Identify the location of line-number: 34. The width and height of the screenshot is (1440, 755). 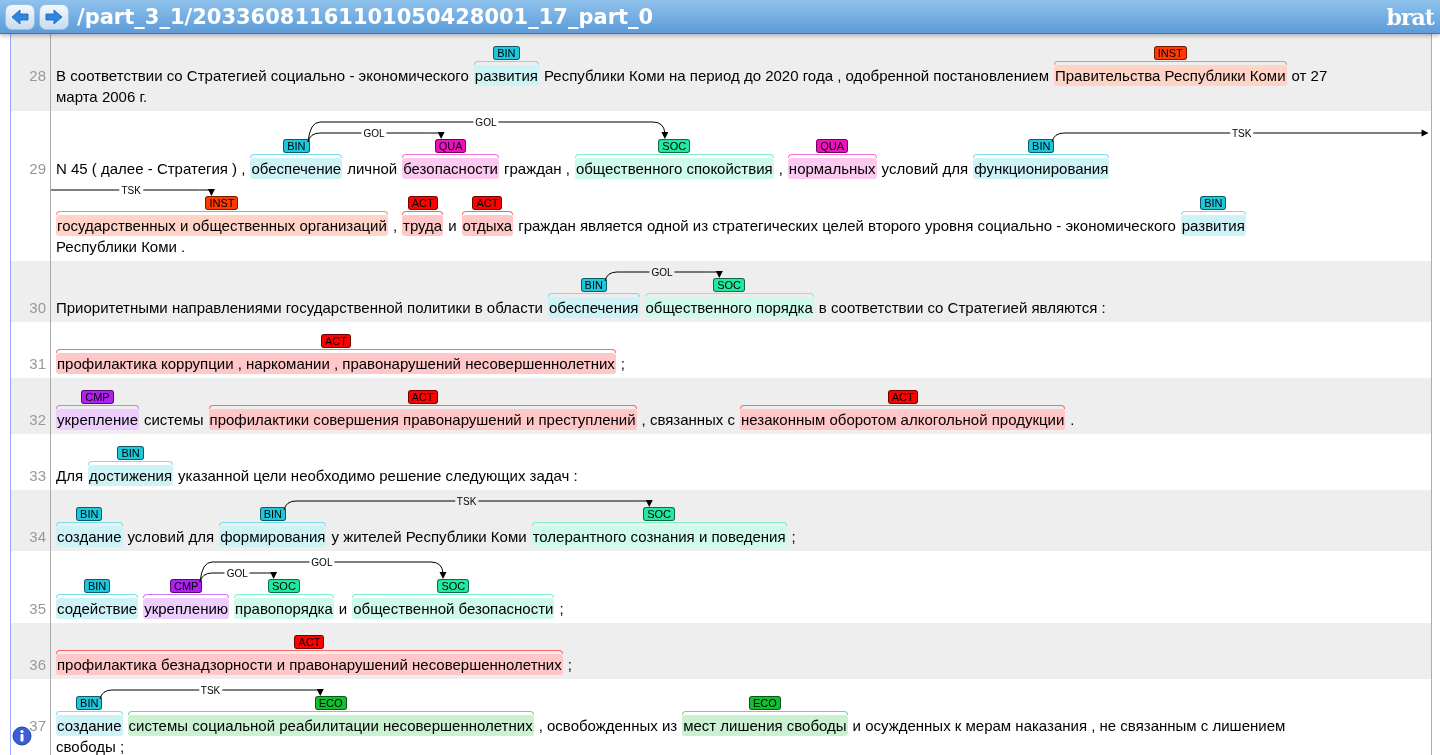
(37, 537).